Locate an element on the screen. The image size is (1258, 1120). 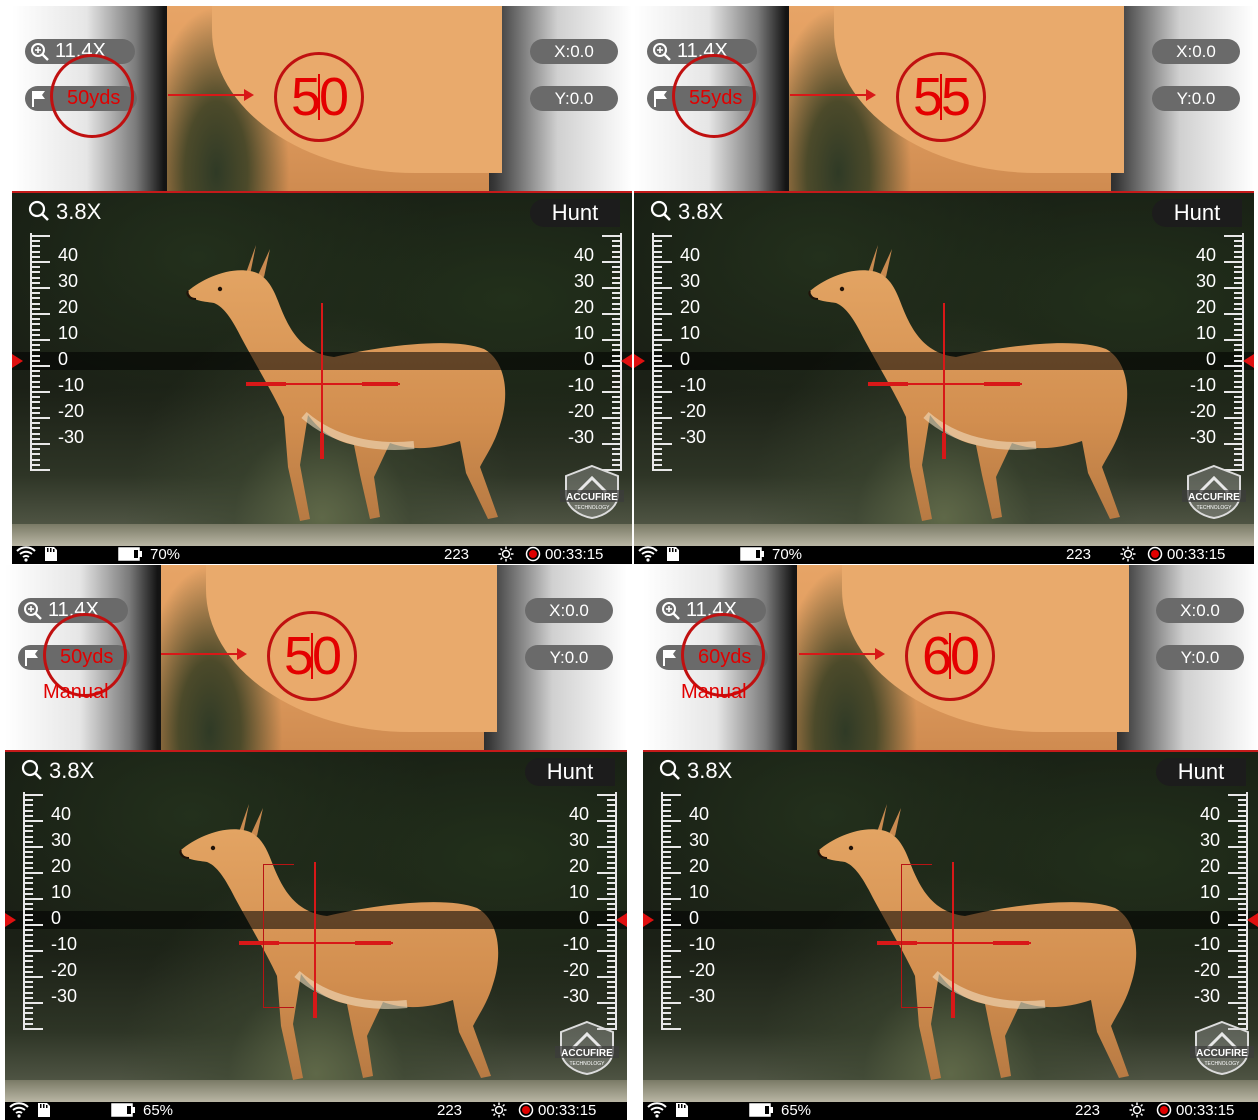
accufire-logo: ACCUFIRE TECHNOLOGY is located at coordinates (1222, 1048).